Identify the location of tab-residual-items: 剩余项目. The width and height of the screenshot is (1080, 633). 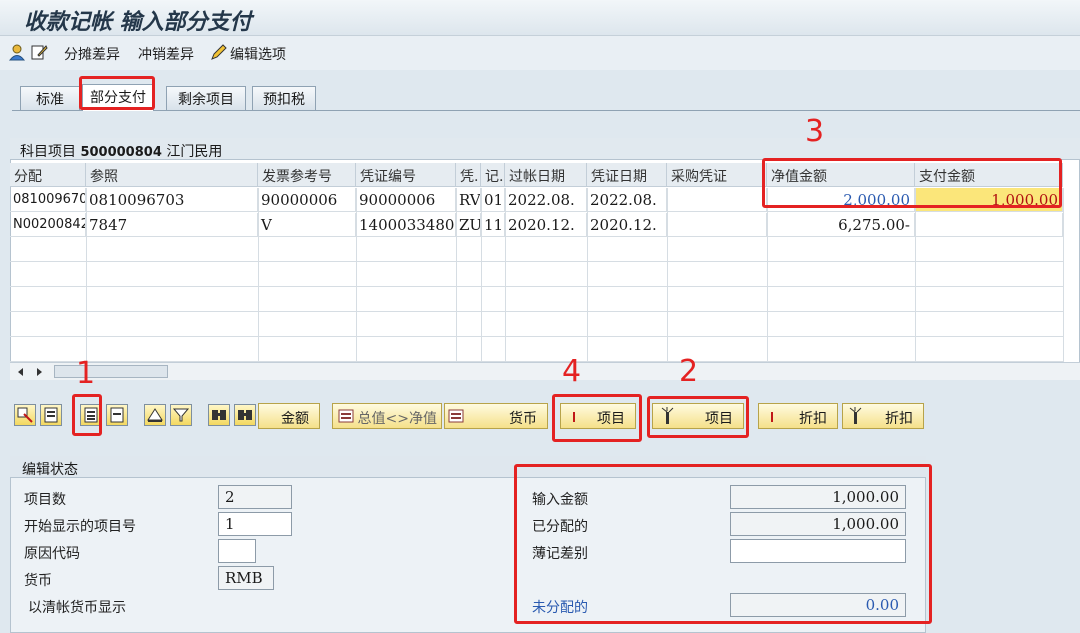
(206, 98).